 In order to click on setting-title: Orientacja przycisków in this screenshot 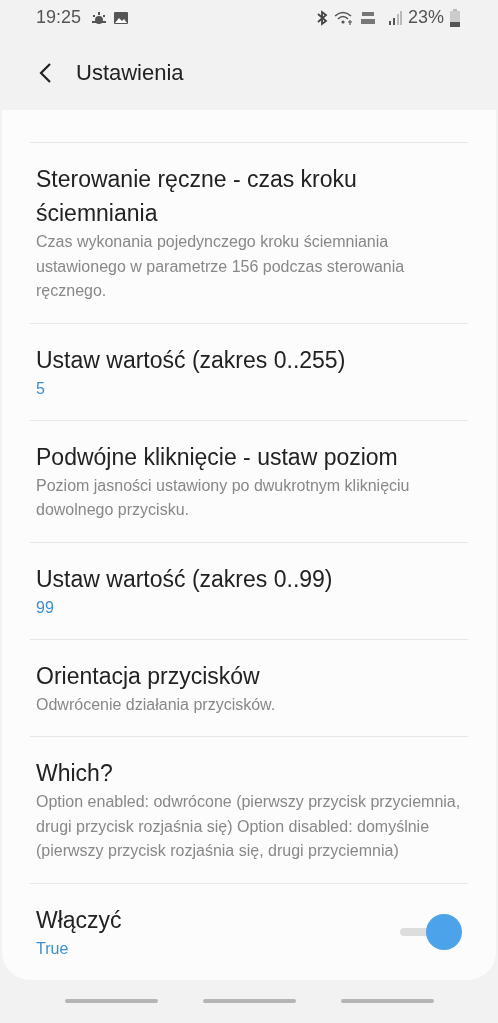, I will do `click(249, 675)`.